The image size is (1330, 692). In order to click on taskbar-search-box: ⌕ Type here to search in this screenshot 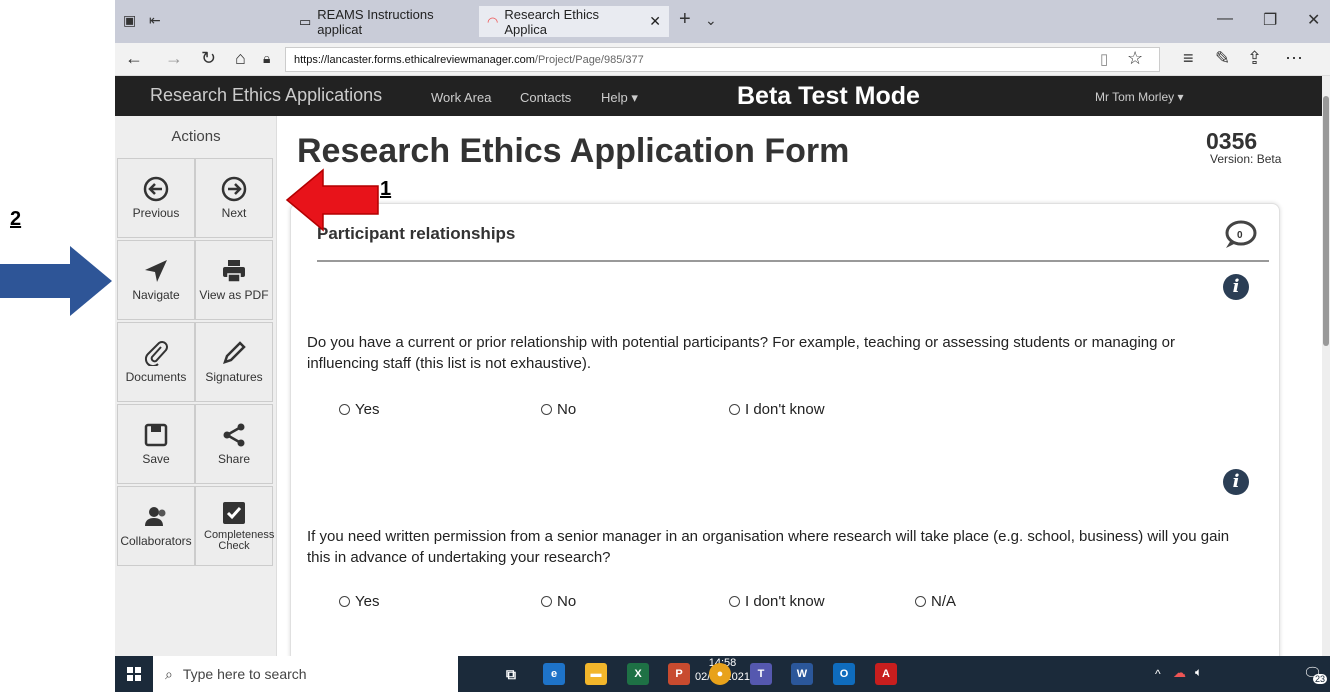, I will do `click(305, 674)`.